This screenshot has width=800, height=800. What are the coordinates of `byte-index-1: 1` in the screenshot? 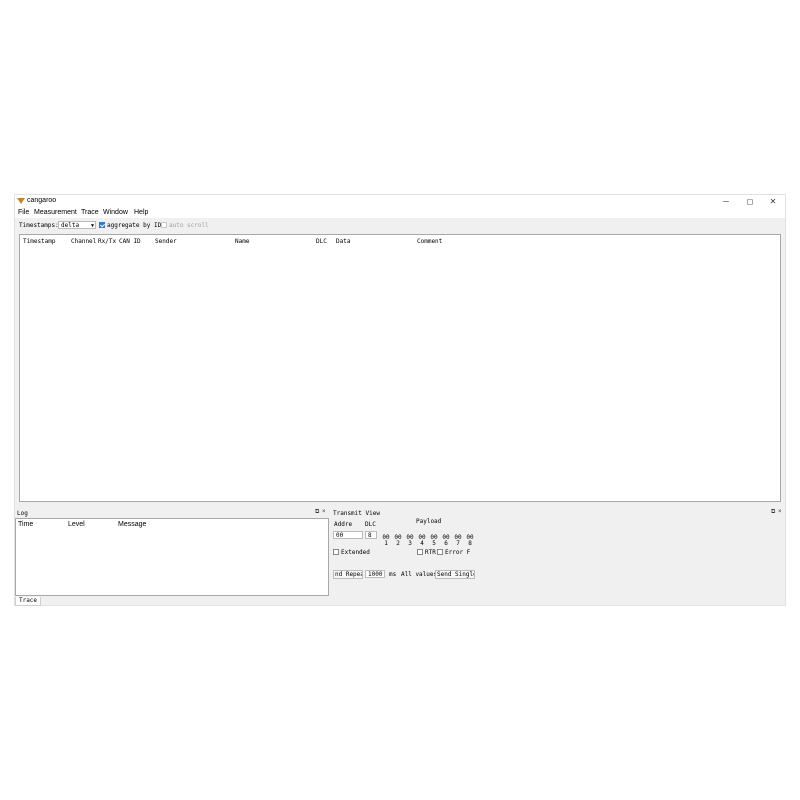 It's located at (386, 543).